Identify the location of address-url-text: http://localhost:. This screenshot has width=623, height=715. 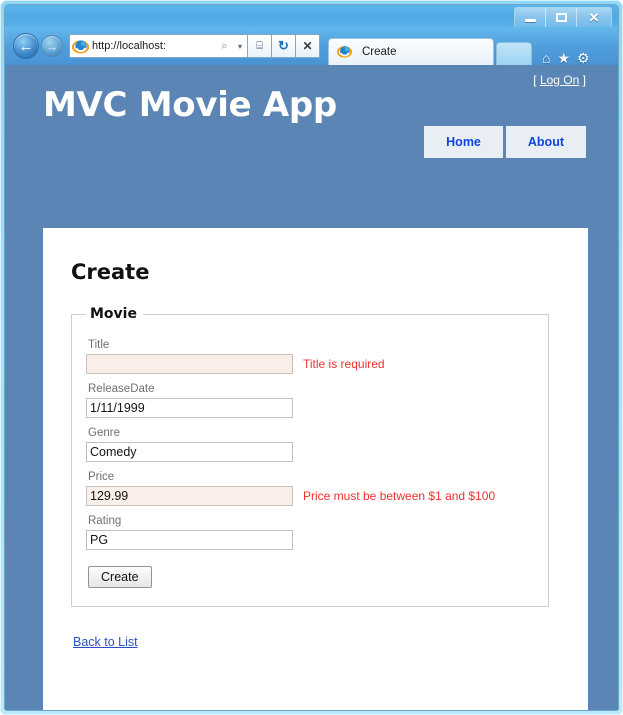
(129, 46).